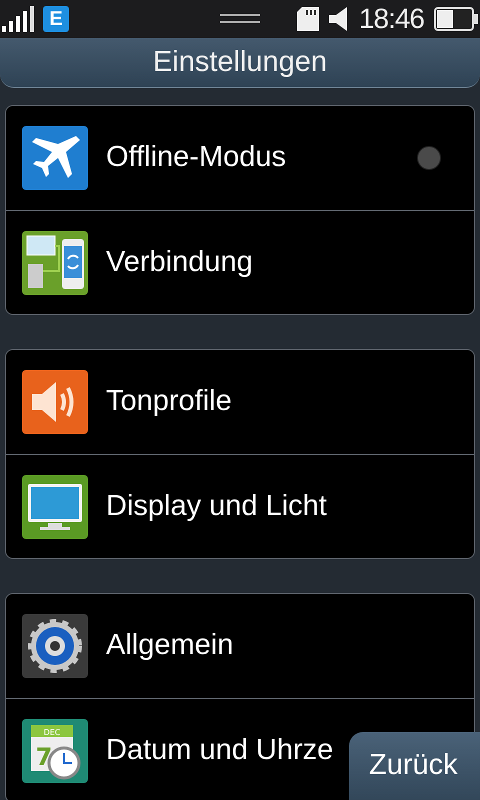 The width and height of the screenshot is (480, 800). What do you see at coordinates (240, 62) in the screenshot?
I see `screen-title: Einstellungen` at bounding box center [240, 62].